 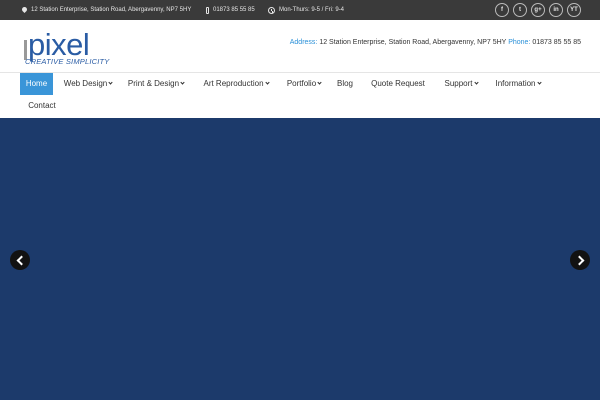 I want to click on phone-label: Phone:, so click(x=519, y=42).